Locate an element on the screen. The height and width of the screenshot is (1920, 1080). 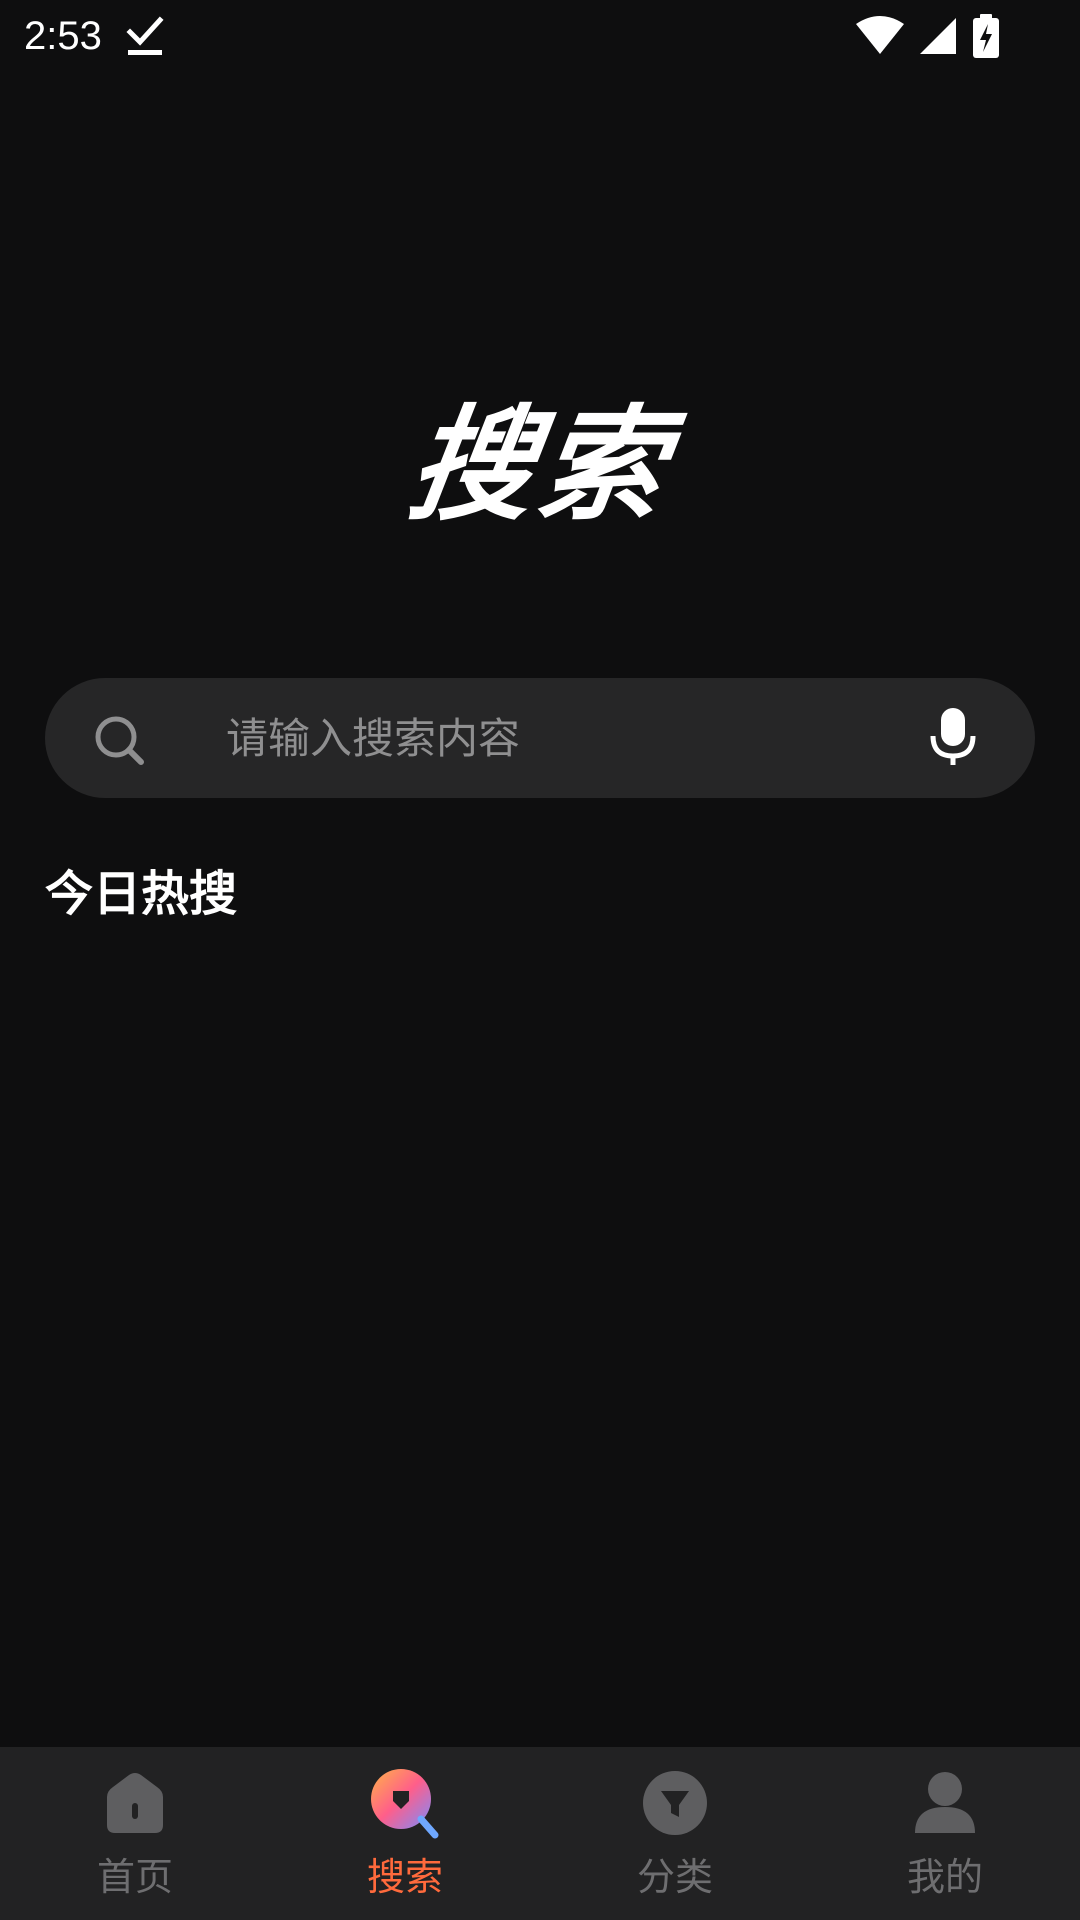
search-input is located at coordinates (541, 738).